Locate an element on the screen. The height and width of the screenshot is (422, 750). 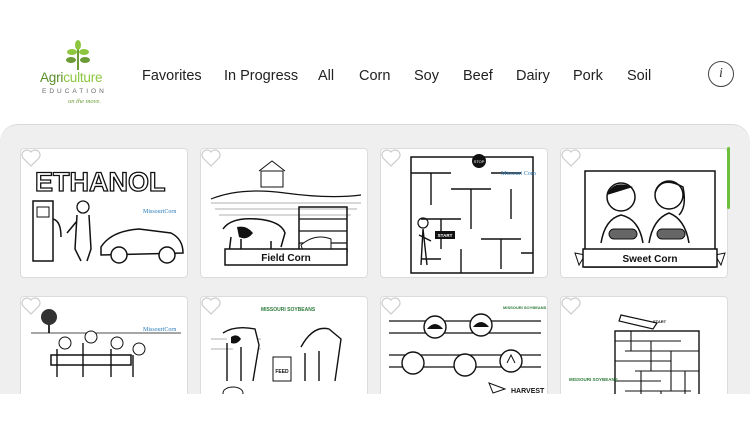
scrollbar-thumb is located at coordinates (728, 178).